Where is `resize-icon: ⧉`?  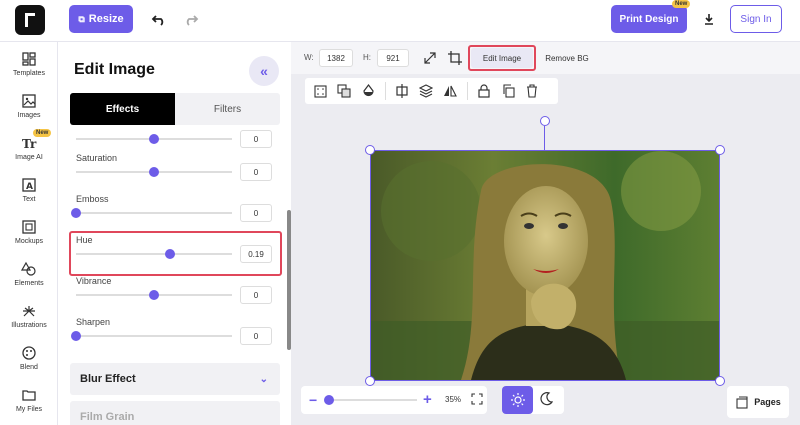
resize-icon: ⧉ is located at coordinates (81, 18).